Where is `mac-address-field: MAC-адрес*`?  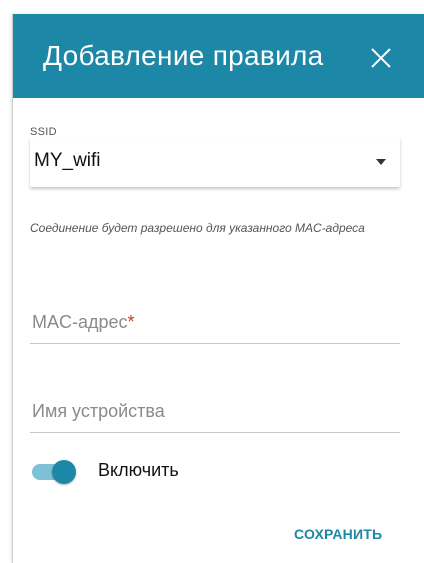
mac-address-field: MAC-адрес* is located at coordinates (215, 324).